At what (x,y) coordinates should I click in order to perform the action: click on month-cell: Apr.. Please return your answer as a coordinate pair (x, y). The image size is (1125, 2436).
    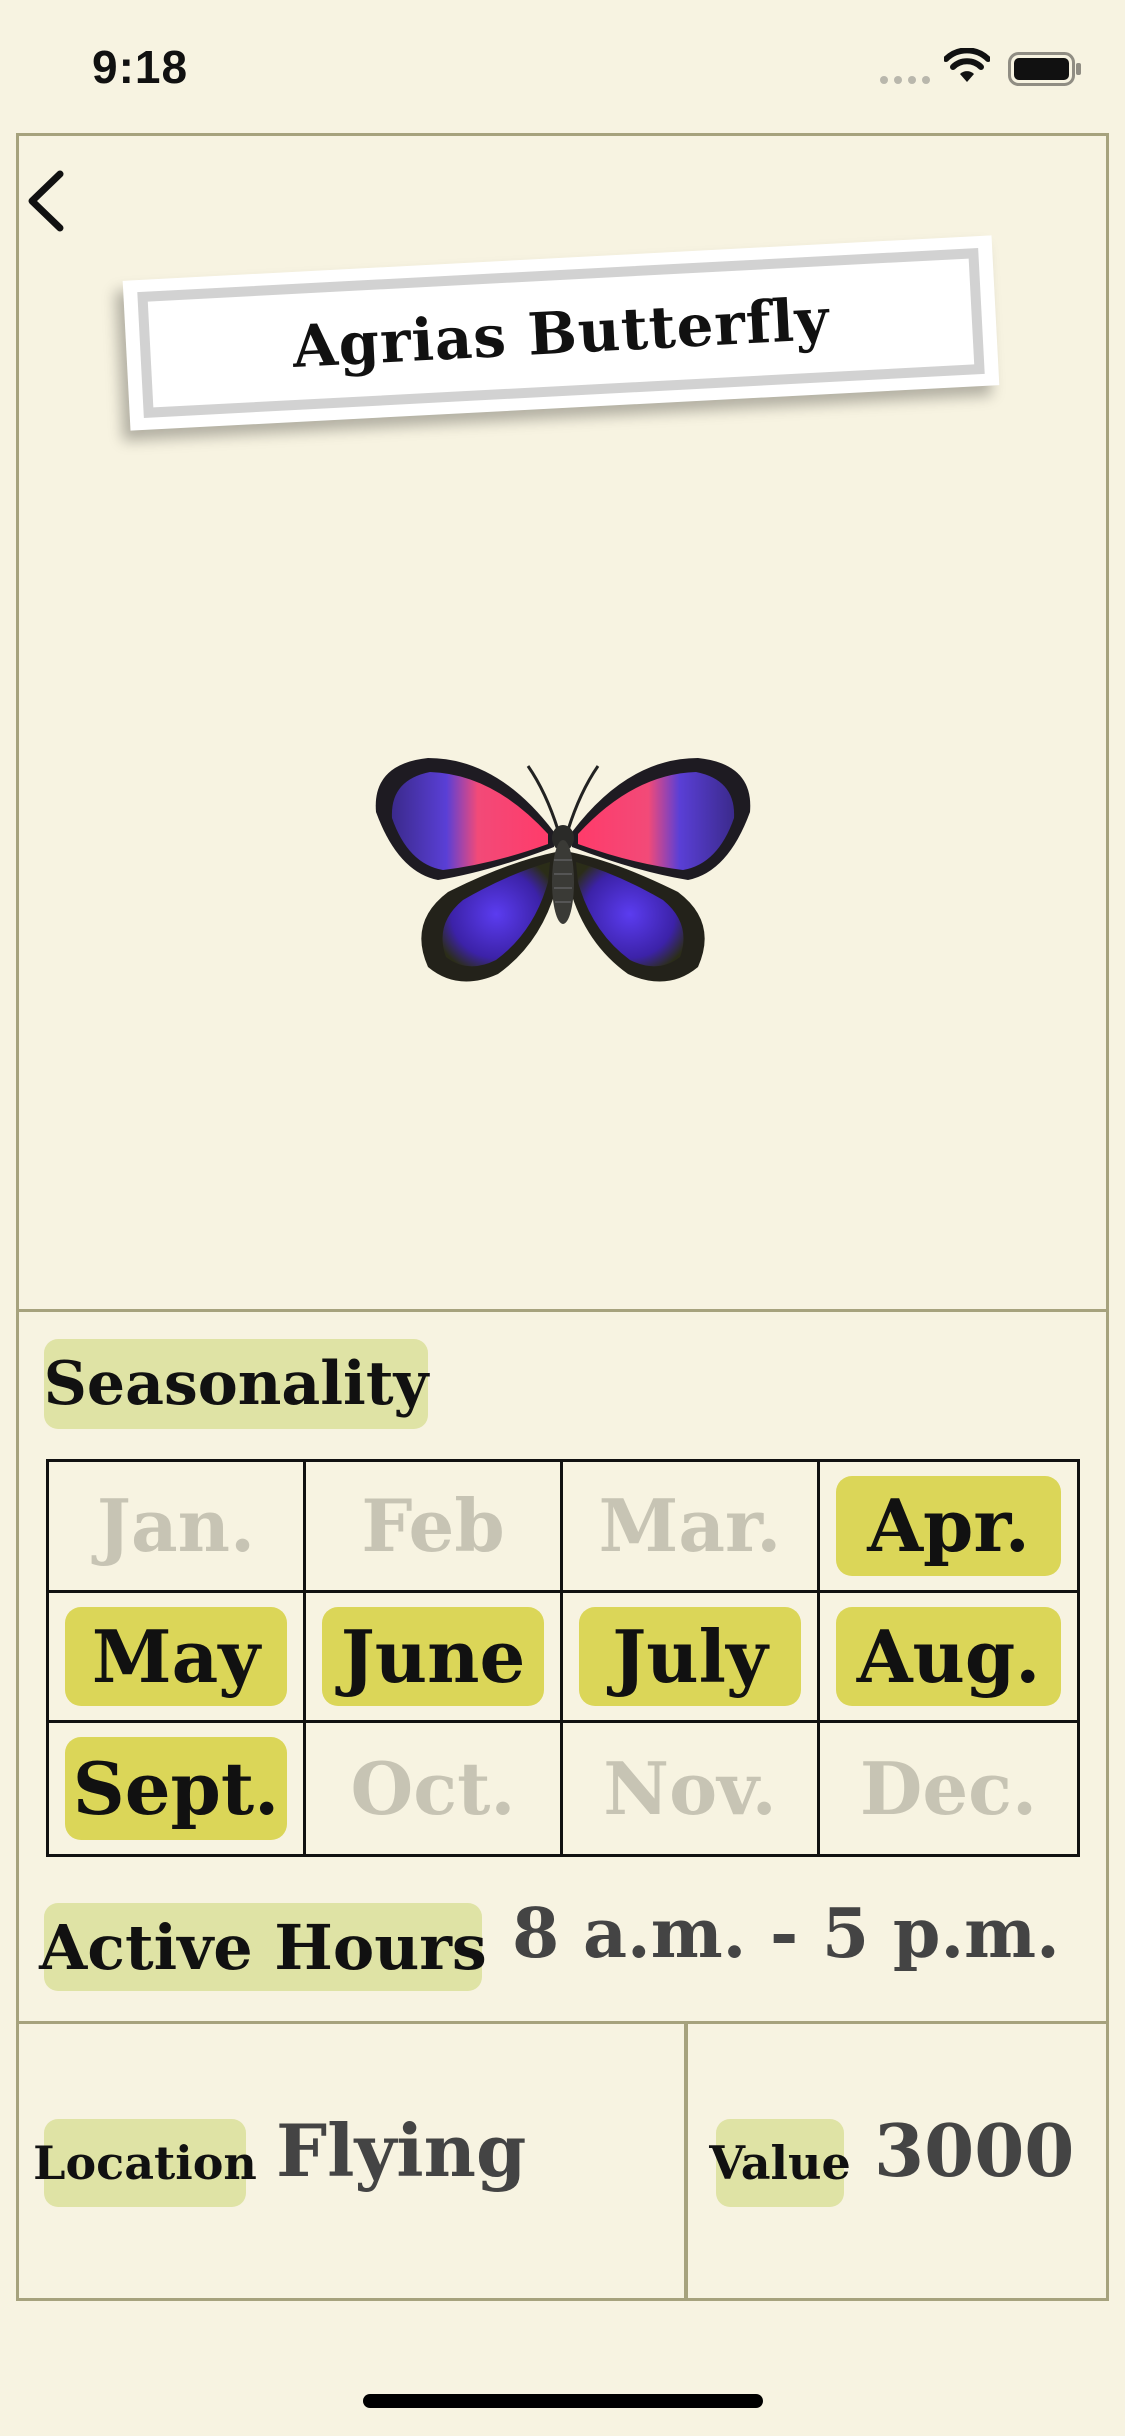
    Looking at the image, I should click on (948, 1527).